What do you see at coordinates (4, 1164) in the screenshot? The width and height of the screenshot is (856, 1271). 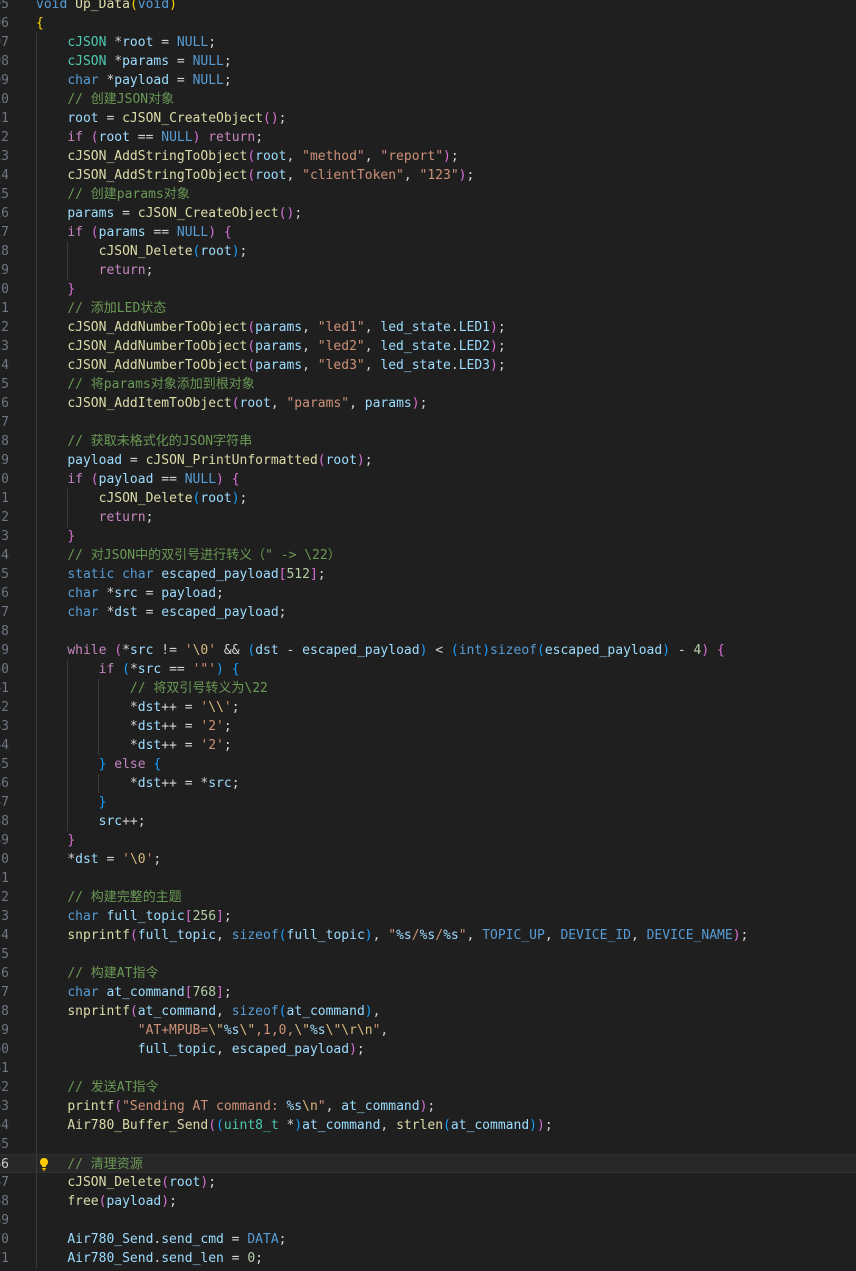 I see `line-number: 166` at bounding box center [4, 1164].